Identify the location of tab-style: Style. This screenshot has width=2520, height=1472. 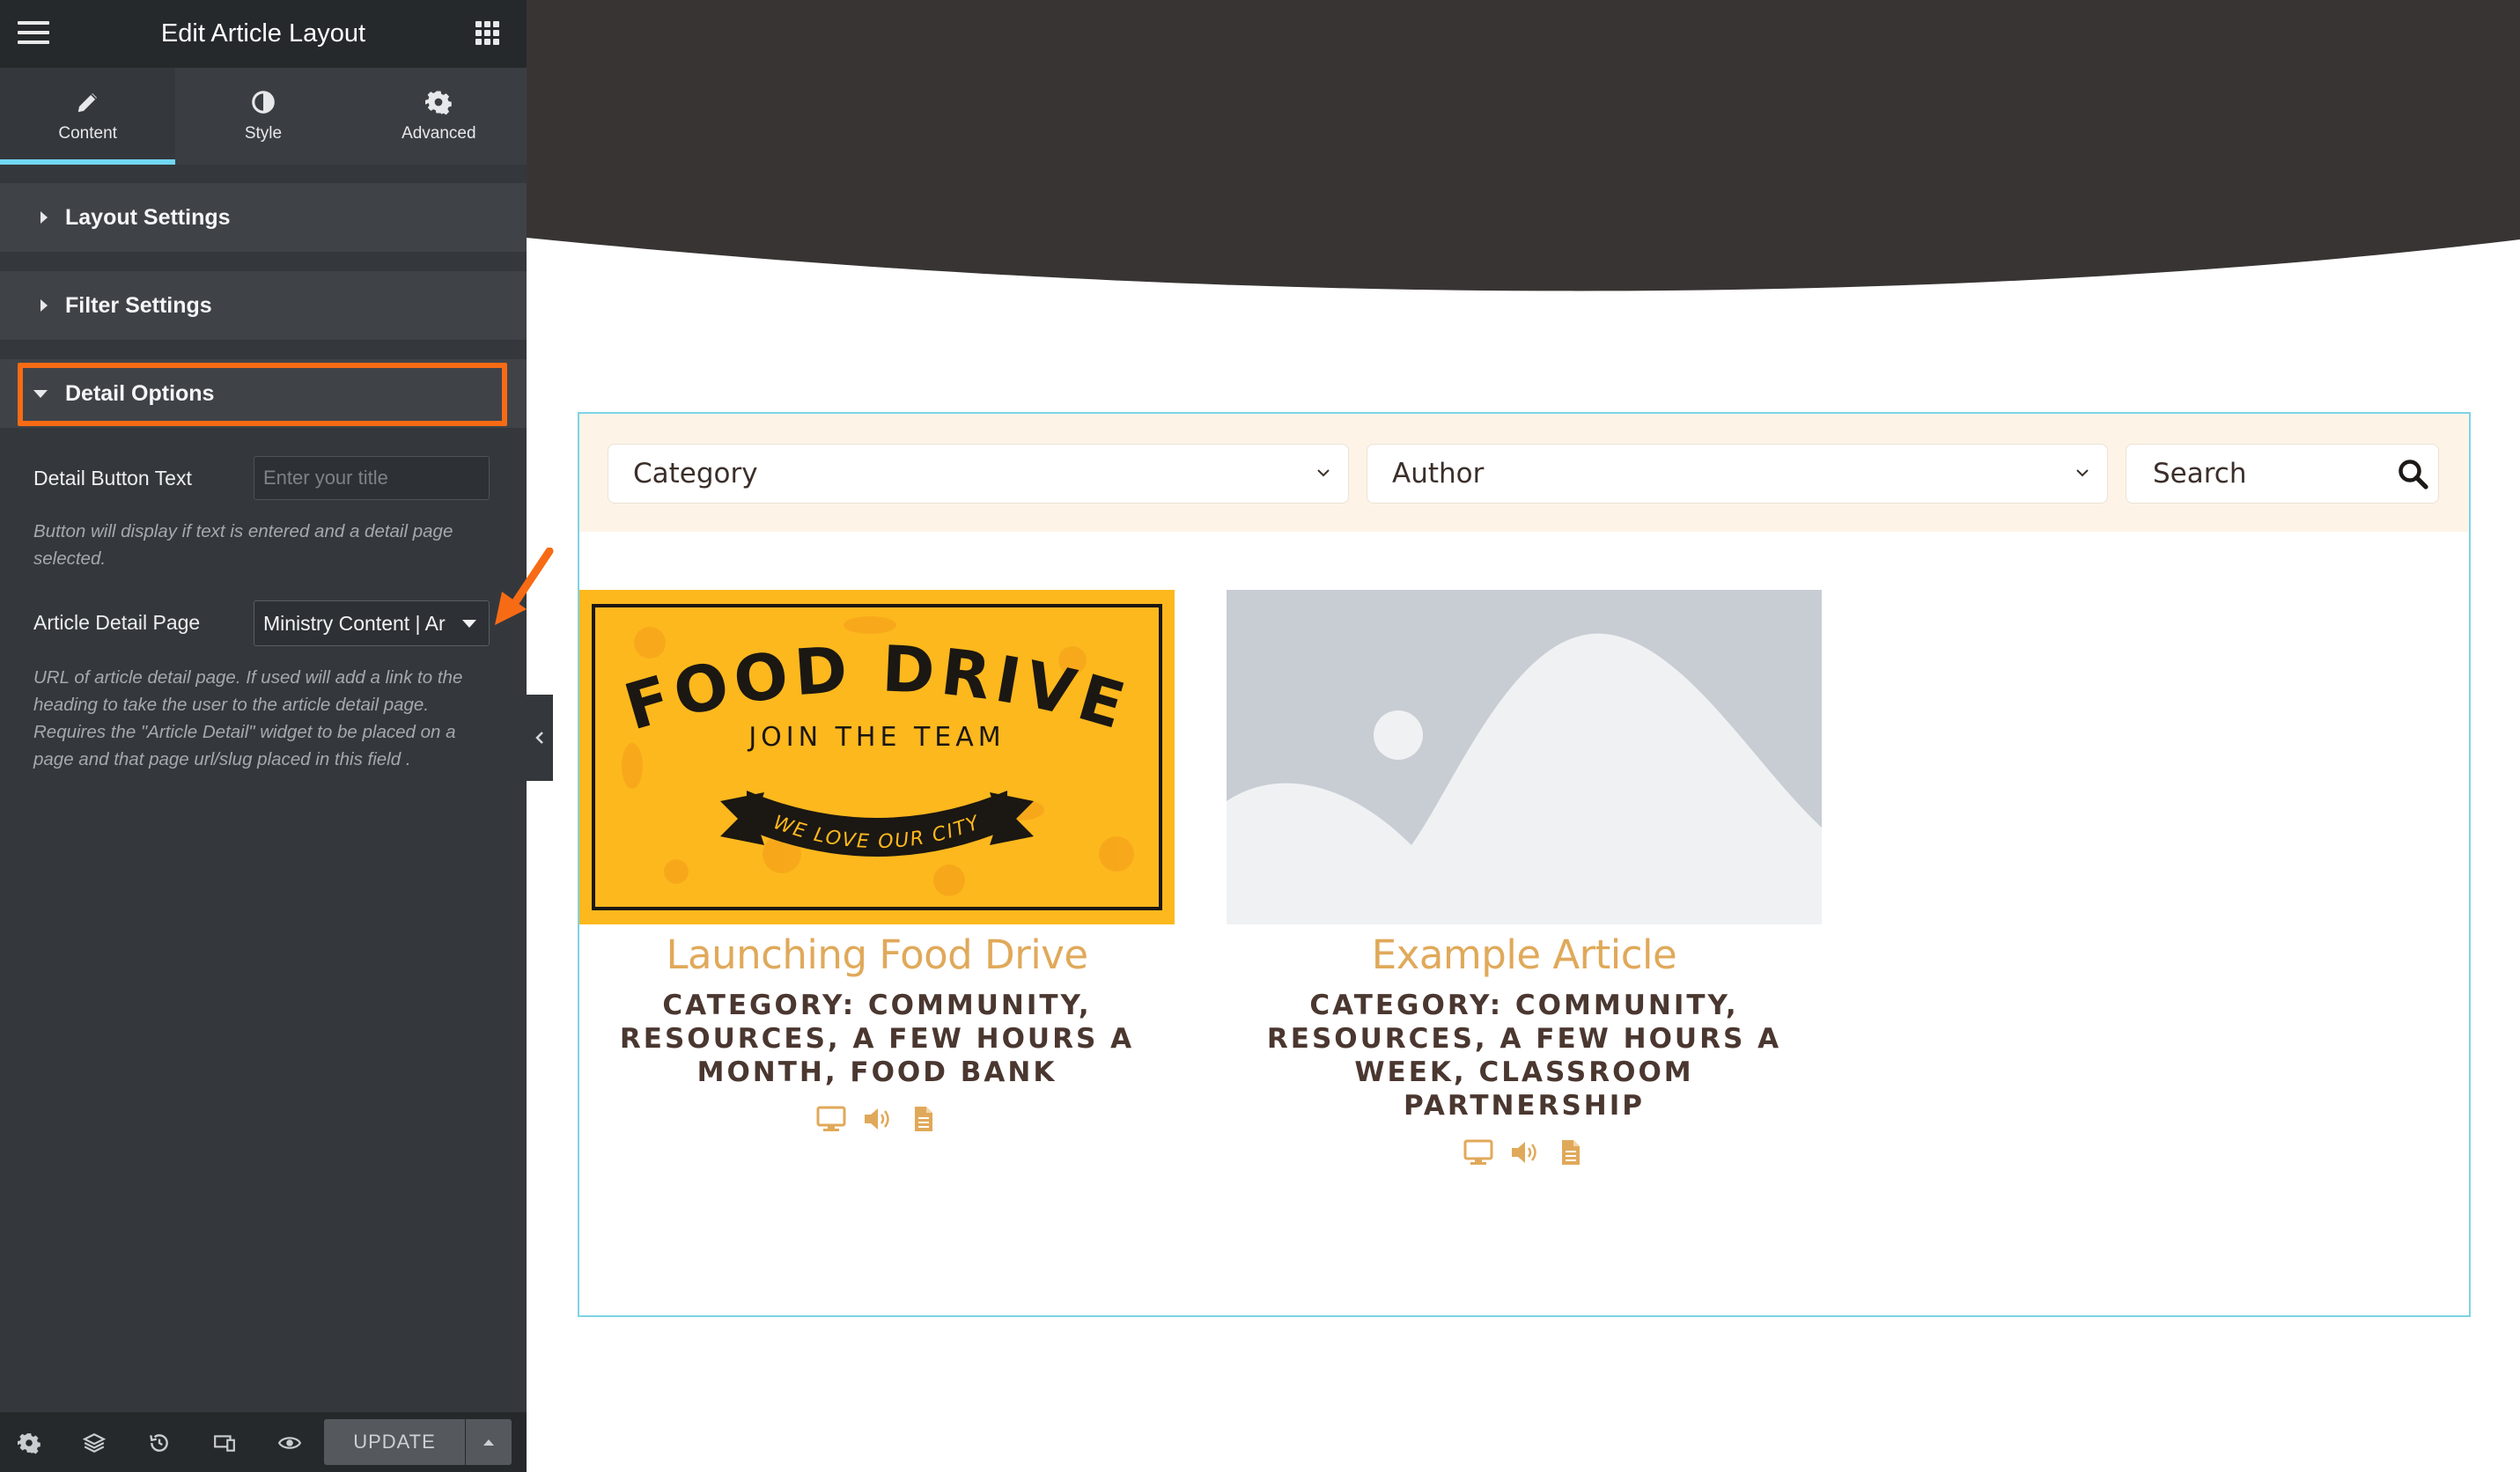
(262, 117).